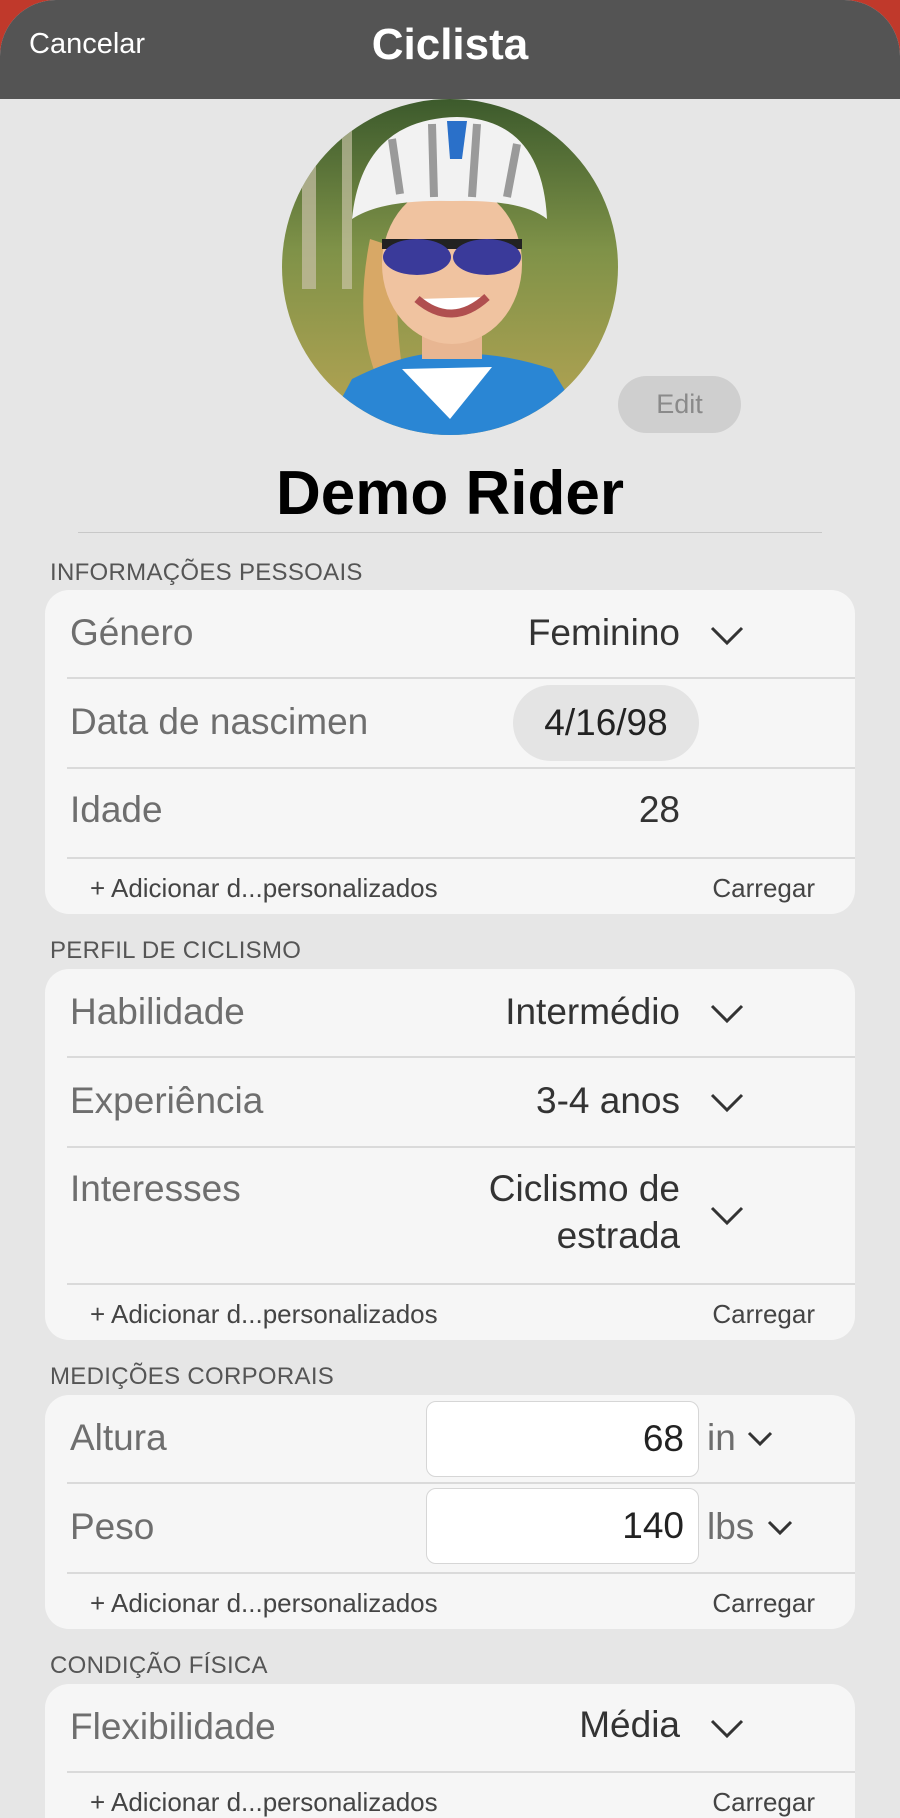 Image resolution: width=900 pixels, height=1818 pixels. I want to click on skill-row: Habilidade Intermédio, so click(450, 1013).